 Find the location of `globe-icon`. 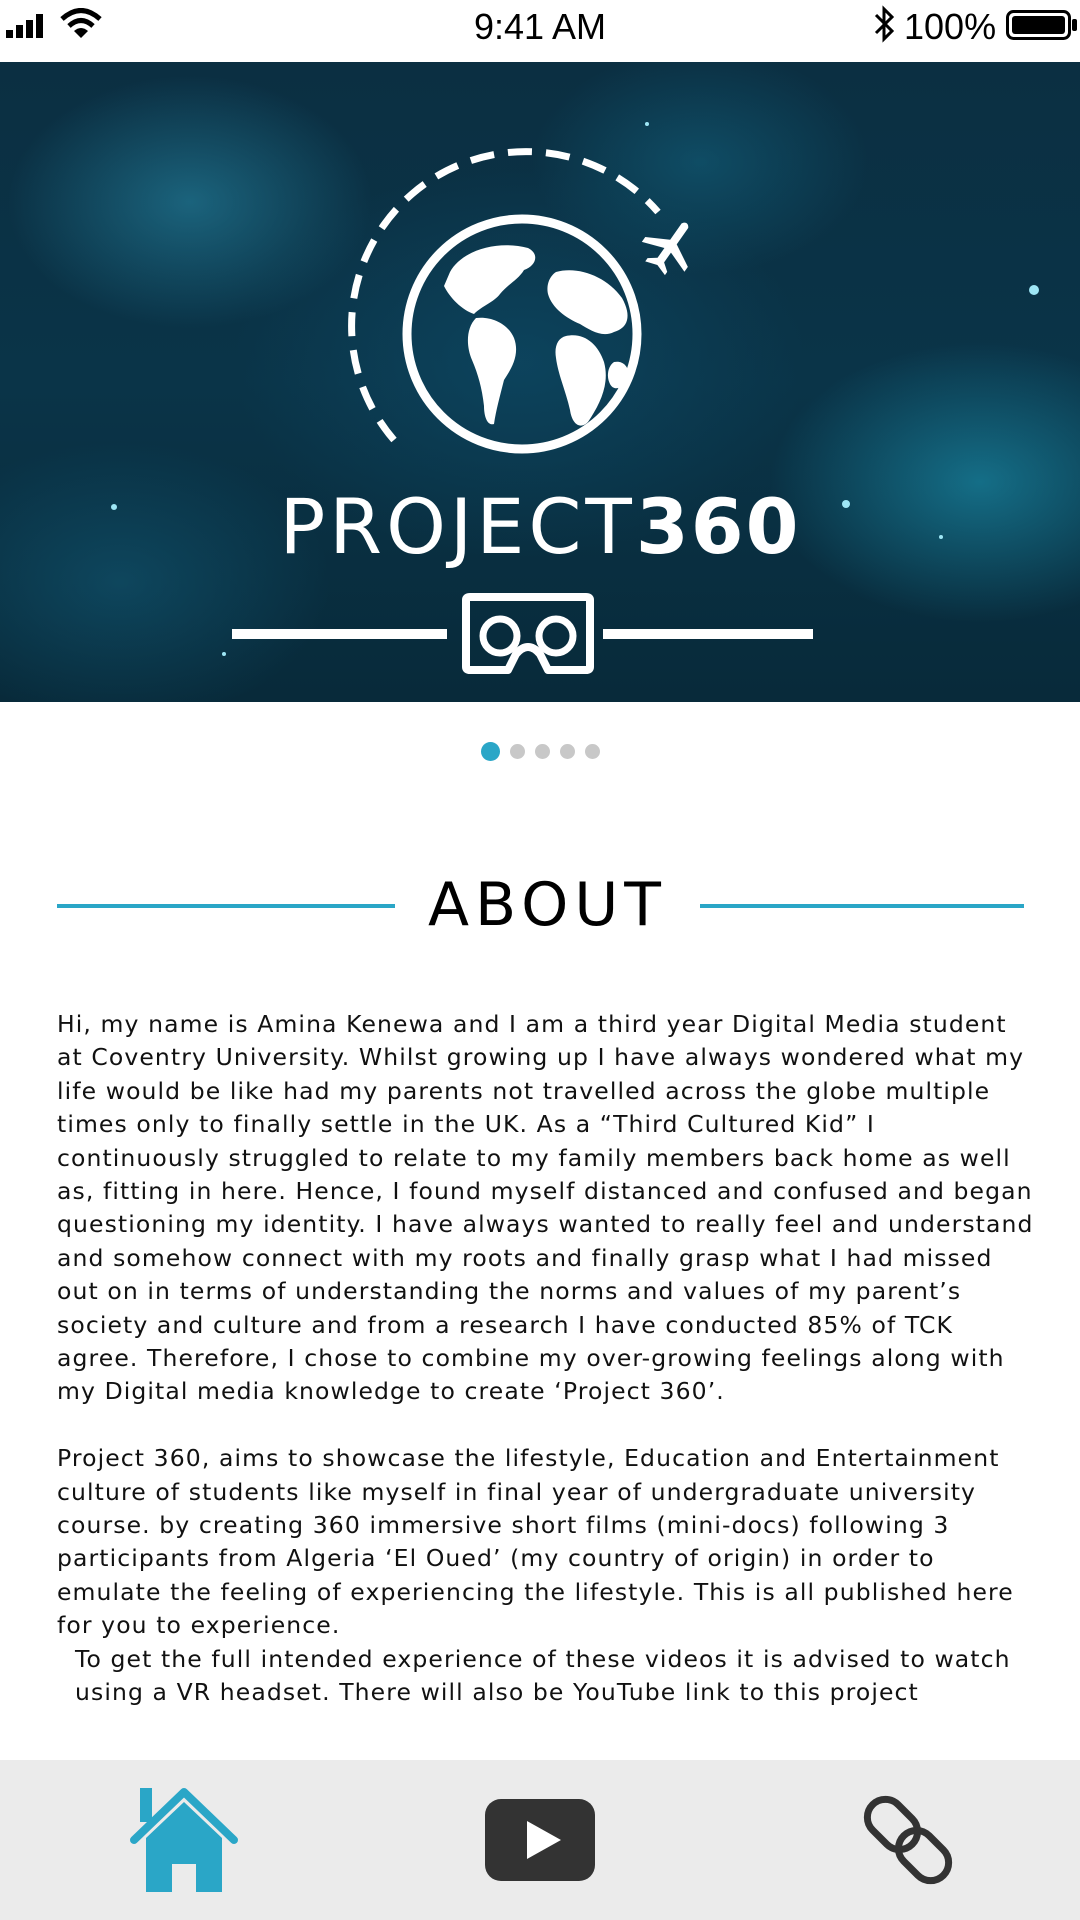

globe-icon is located at coordinates (522, 334).